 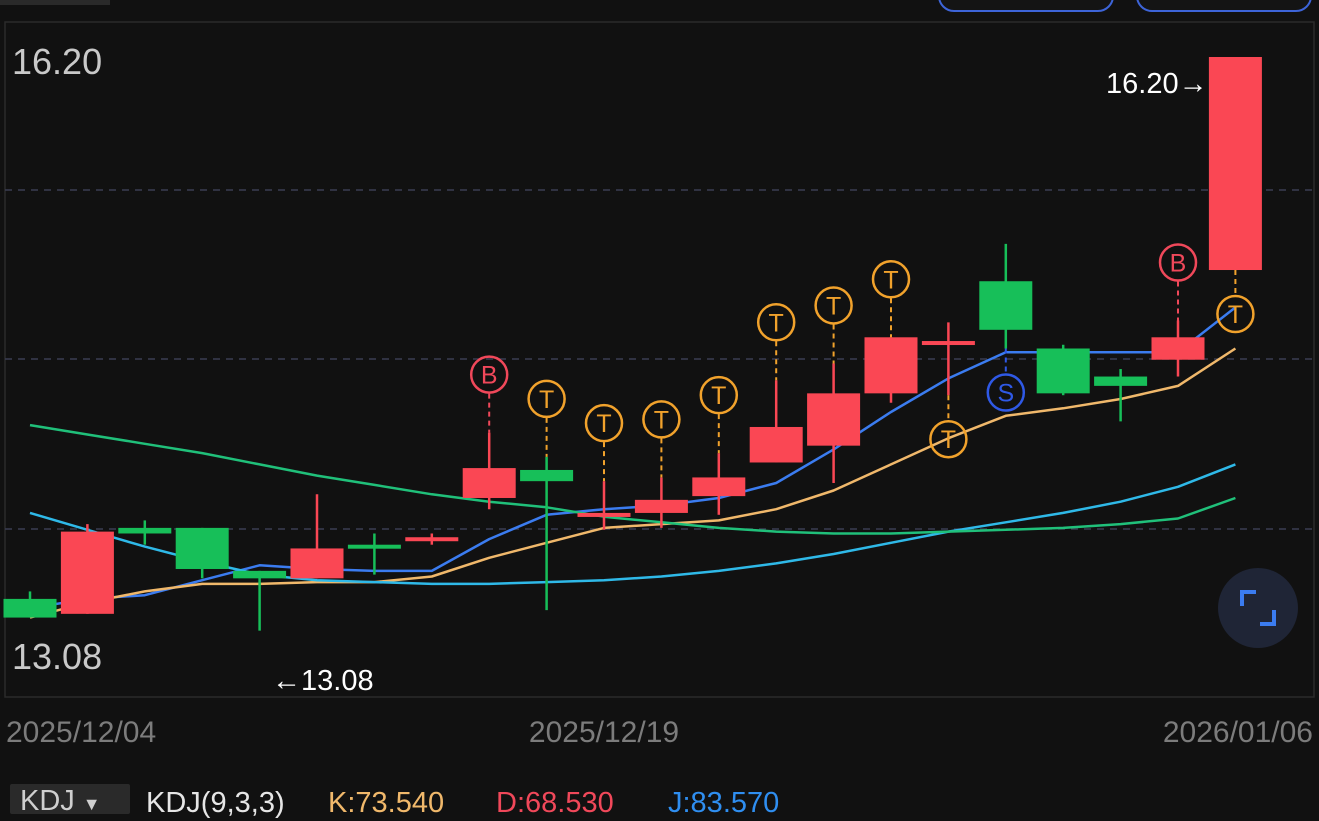 I want to click on x-axis-tick-label: 2026/01/06, so click(x=1238, y=732).